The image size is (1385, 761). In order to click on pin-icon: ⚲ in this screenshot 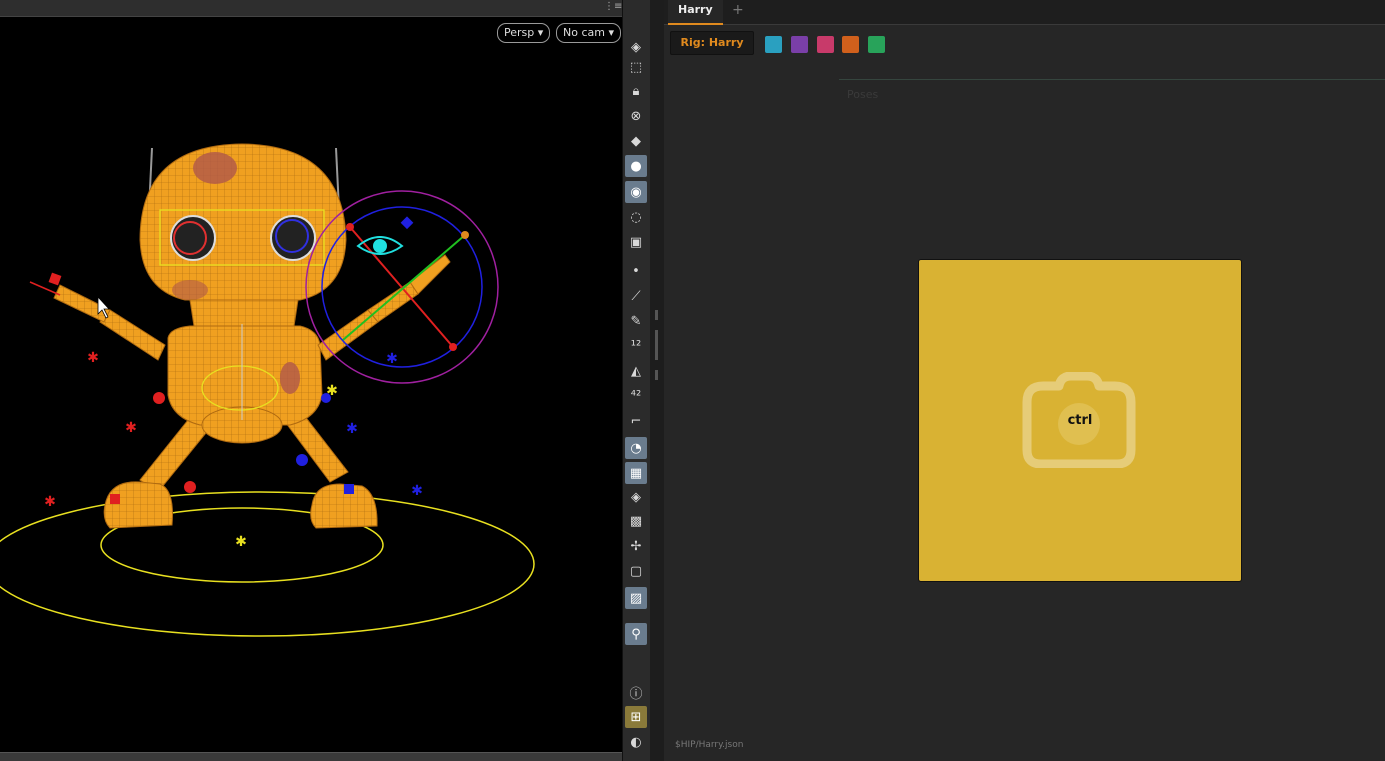, I will do `click(636, 634)`.